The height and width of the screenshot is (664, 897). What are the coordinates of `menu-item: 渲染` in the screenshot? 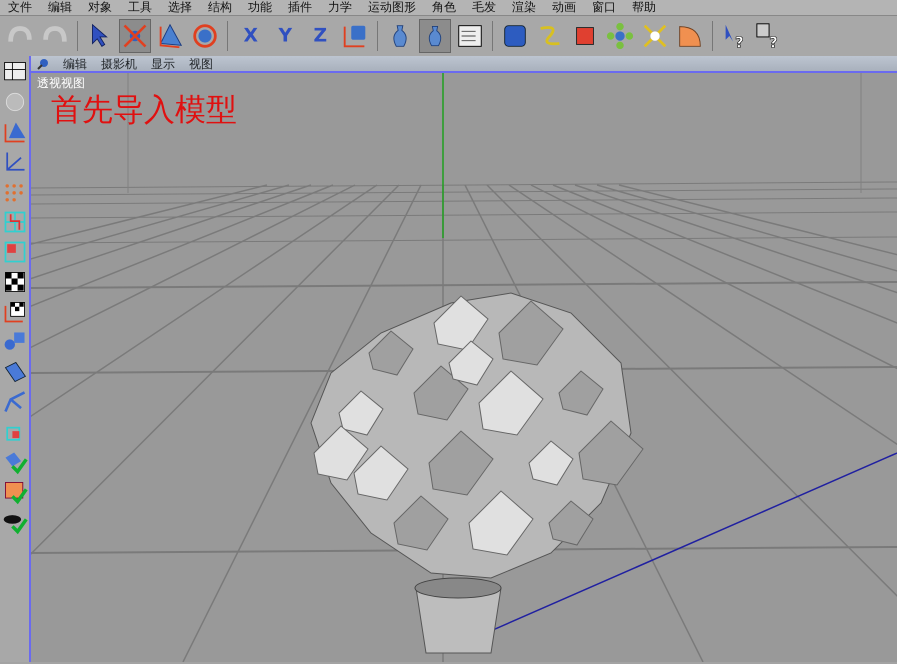 It's located at (524, 7).